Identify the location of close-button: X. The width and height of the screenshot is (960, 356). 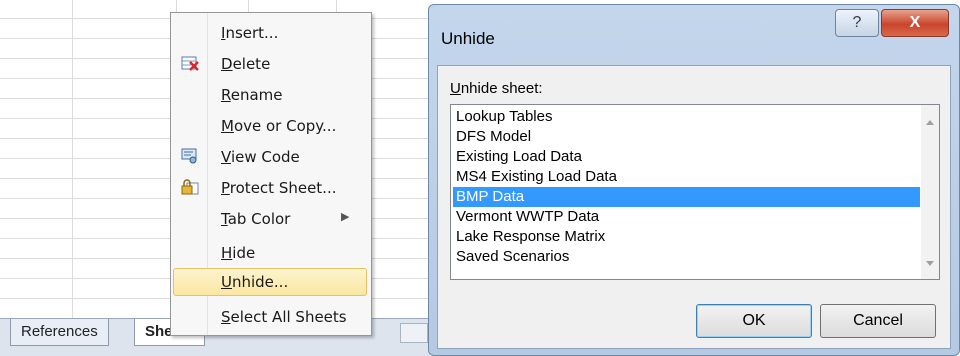
(915, 23).